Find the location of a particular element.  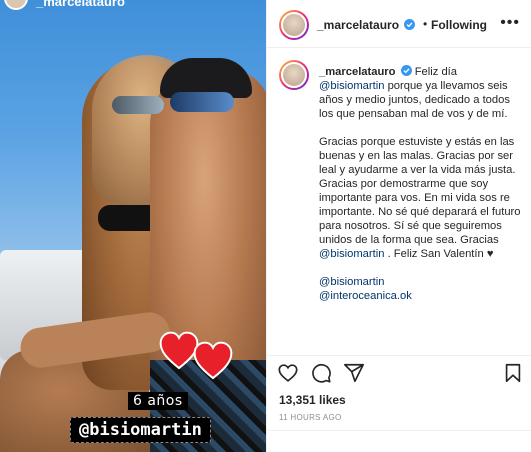

photo-sunglasses-man is located at coordinates (202, 102).